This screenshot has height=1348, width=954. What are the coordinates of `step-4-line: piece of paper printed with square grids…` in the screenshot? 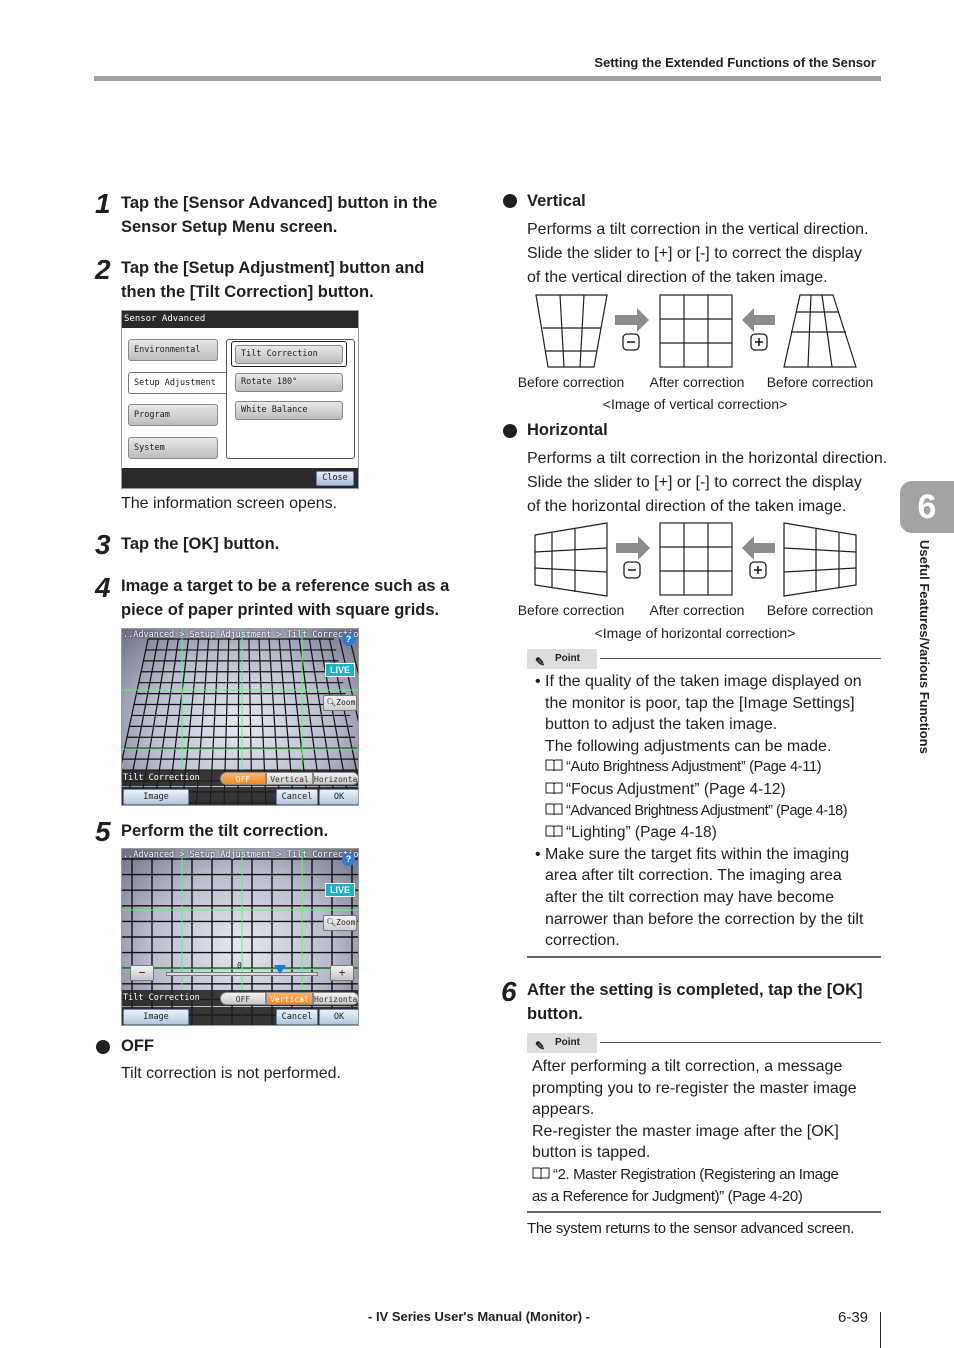 It's located at (280, 610).